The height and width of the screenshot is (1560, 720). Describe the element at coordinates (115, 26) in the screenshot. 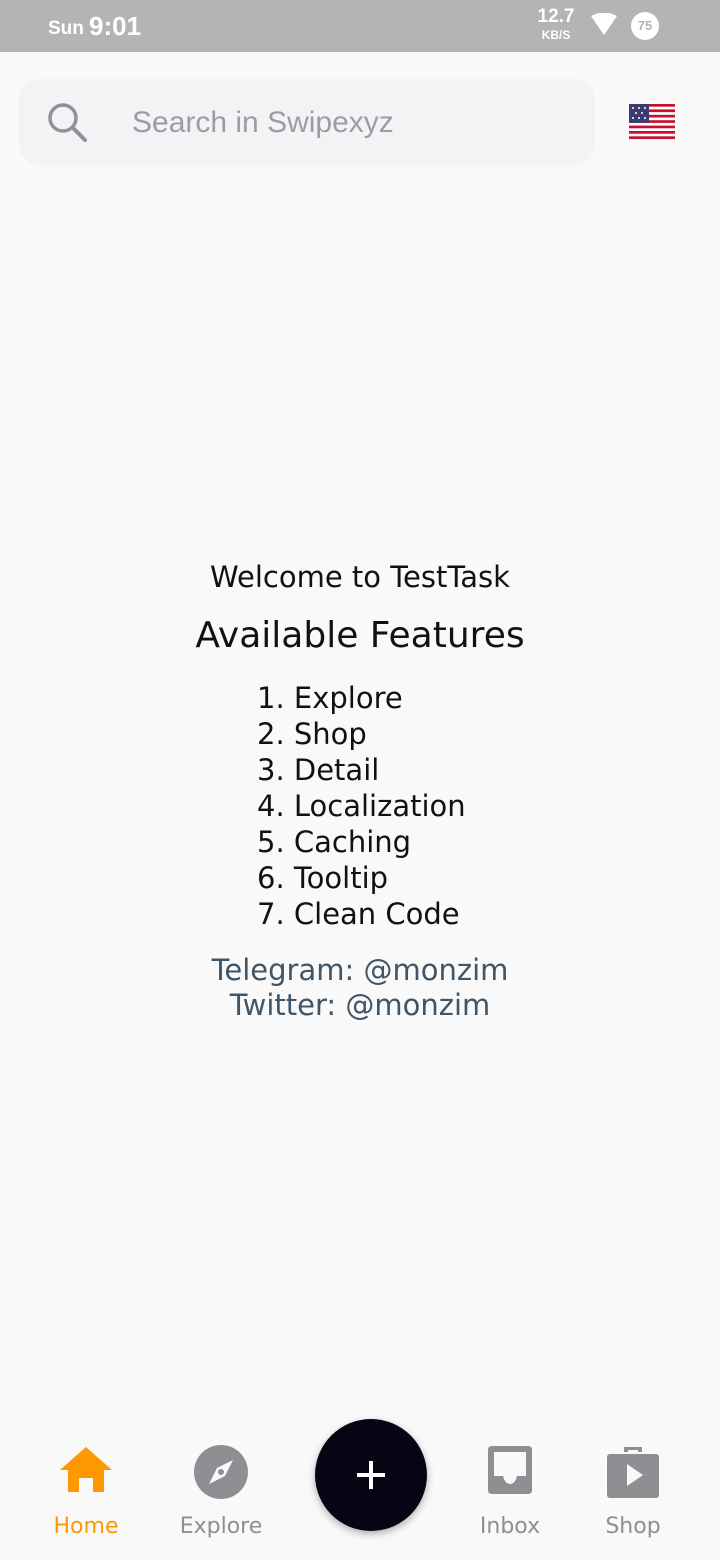

I see `status-time: 9:01` at that location.